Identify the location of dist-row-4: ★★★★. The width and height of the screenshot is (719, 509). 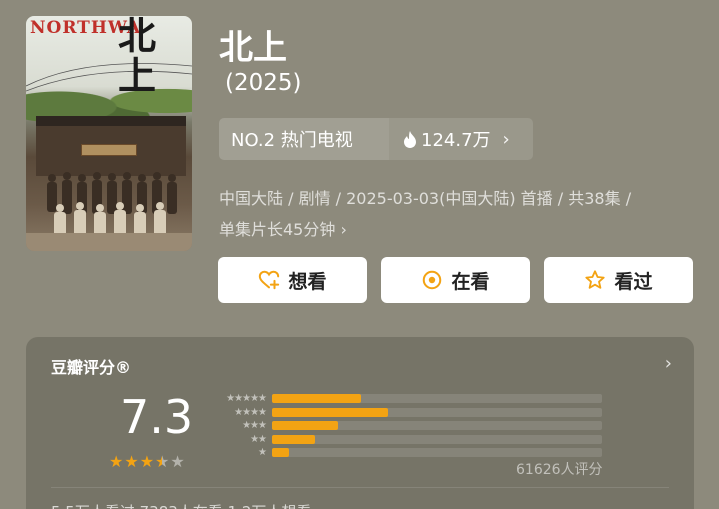
(408, 413).